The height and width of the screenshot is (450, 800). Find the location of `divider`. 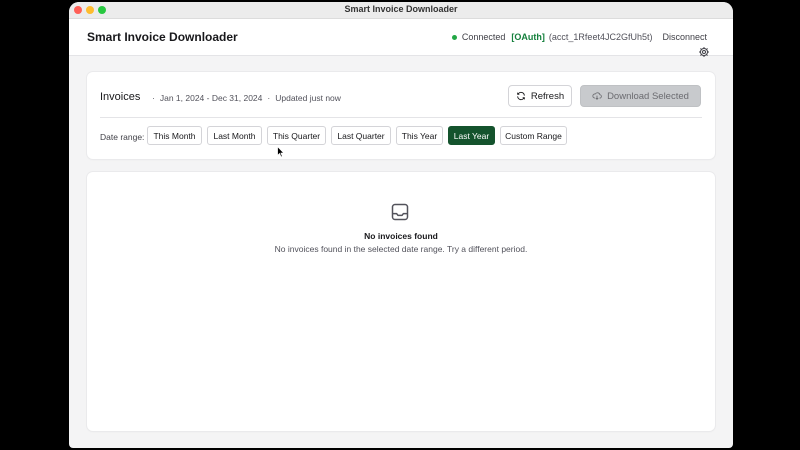

divider is located at coordinates (401, 117).